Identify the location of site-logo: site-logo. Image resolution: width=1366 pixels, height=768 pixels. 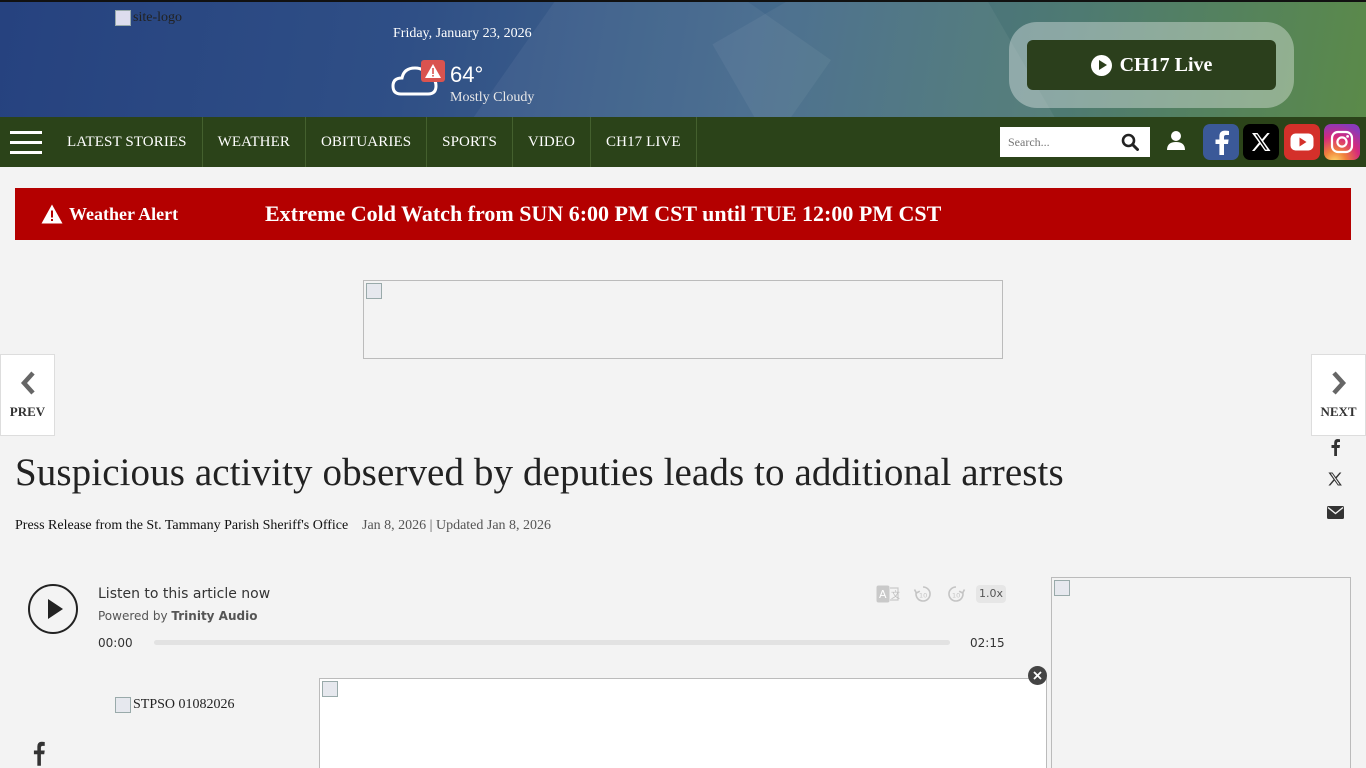
(148, 18).